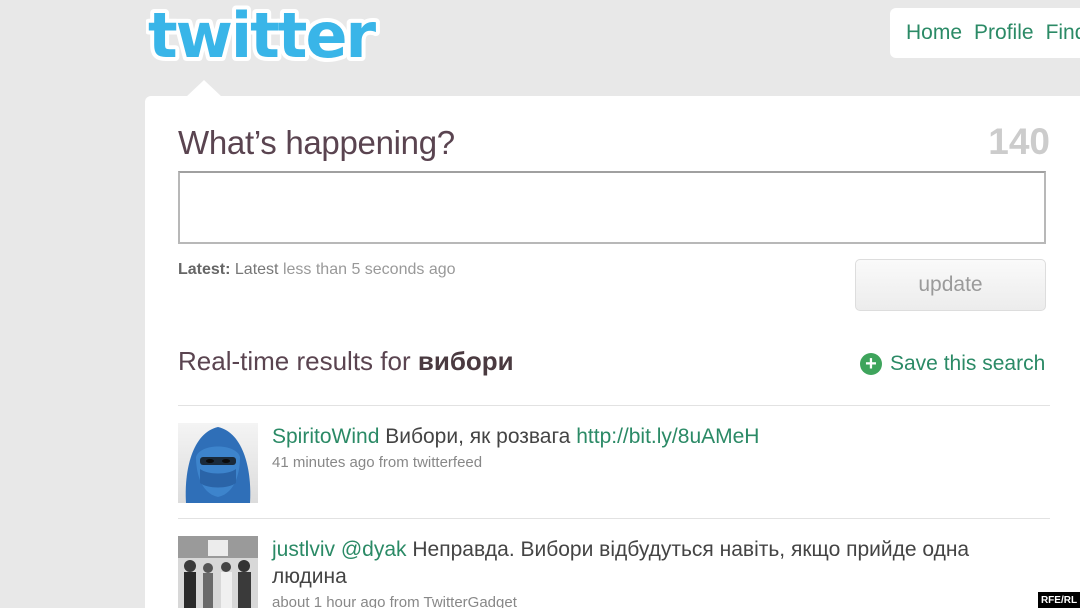 Image resolution: width=1080 pixels, height=608 pixels. Describe the element at coordinates (1059, 600) in the screenshot. I see `rferl-watermark: RFE/RL` at that location.